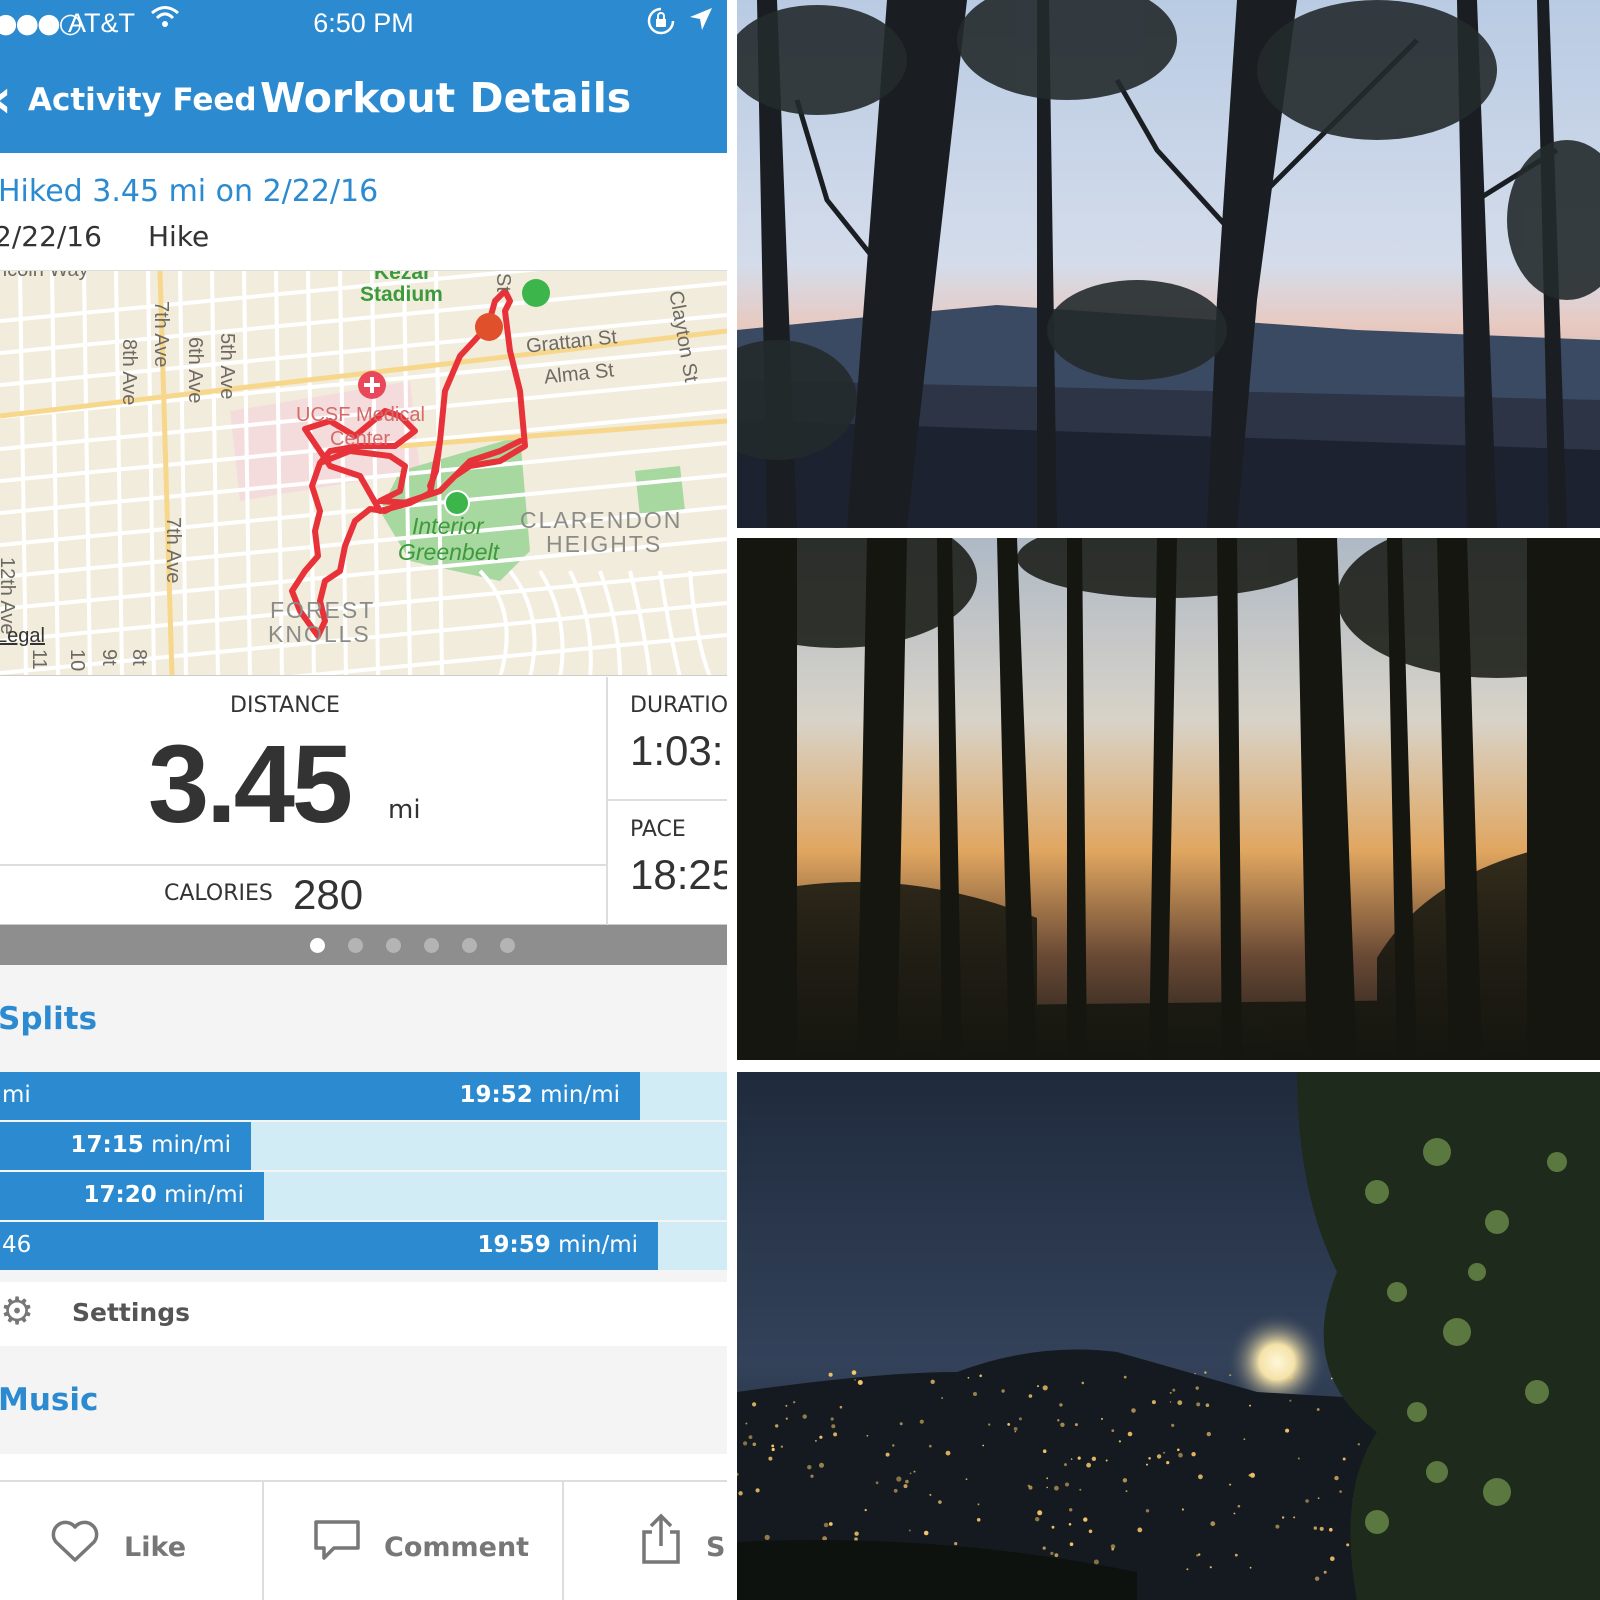 The image size is (1600, 1600). Describe the element at coordinates (16, 1095) in the screenshot. I see `split-mile: mi` at that location.